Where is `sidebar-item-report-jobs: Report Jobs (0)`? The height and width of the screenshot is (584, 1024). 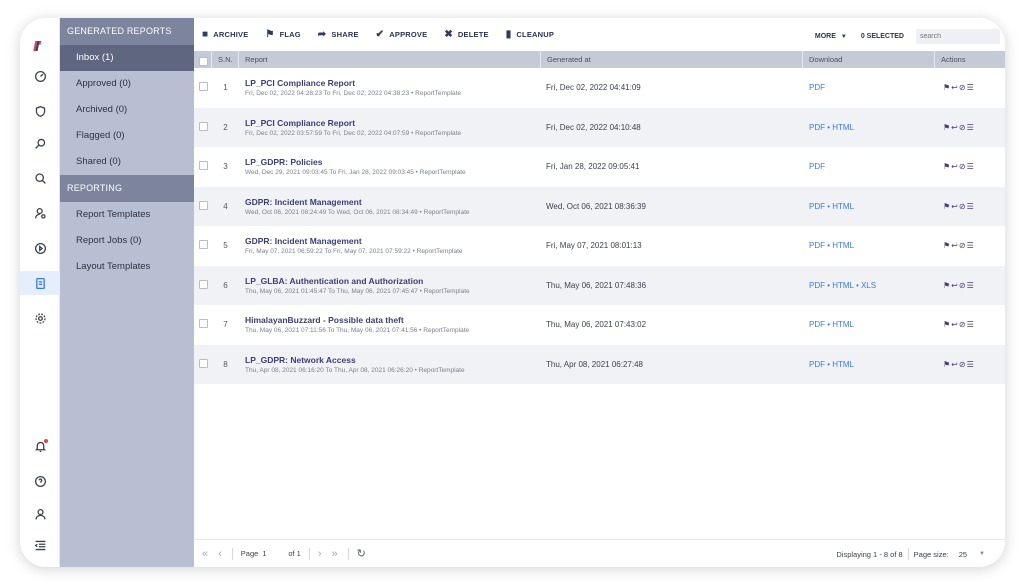
sidebar-item-report-jobs: Report Jobs (0) is located at coordinates (127, 241).